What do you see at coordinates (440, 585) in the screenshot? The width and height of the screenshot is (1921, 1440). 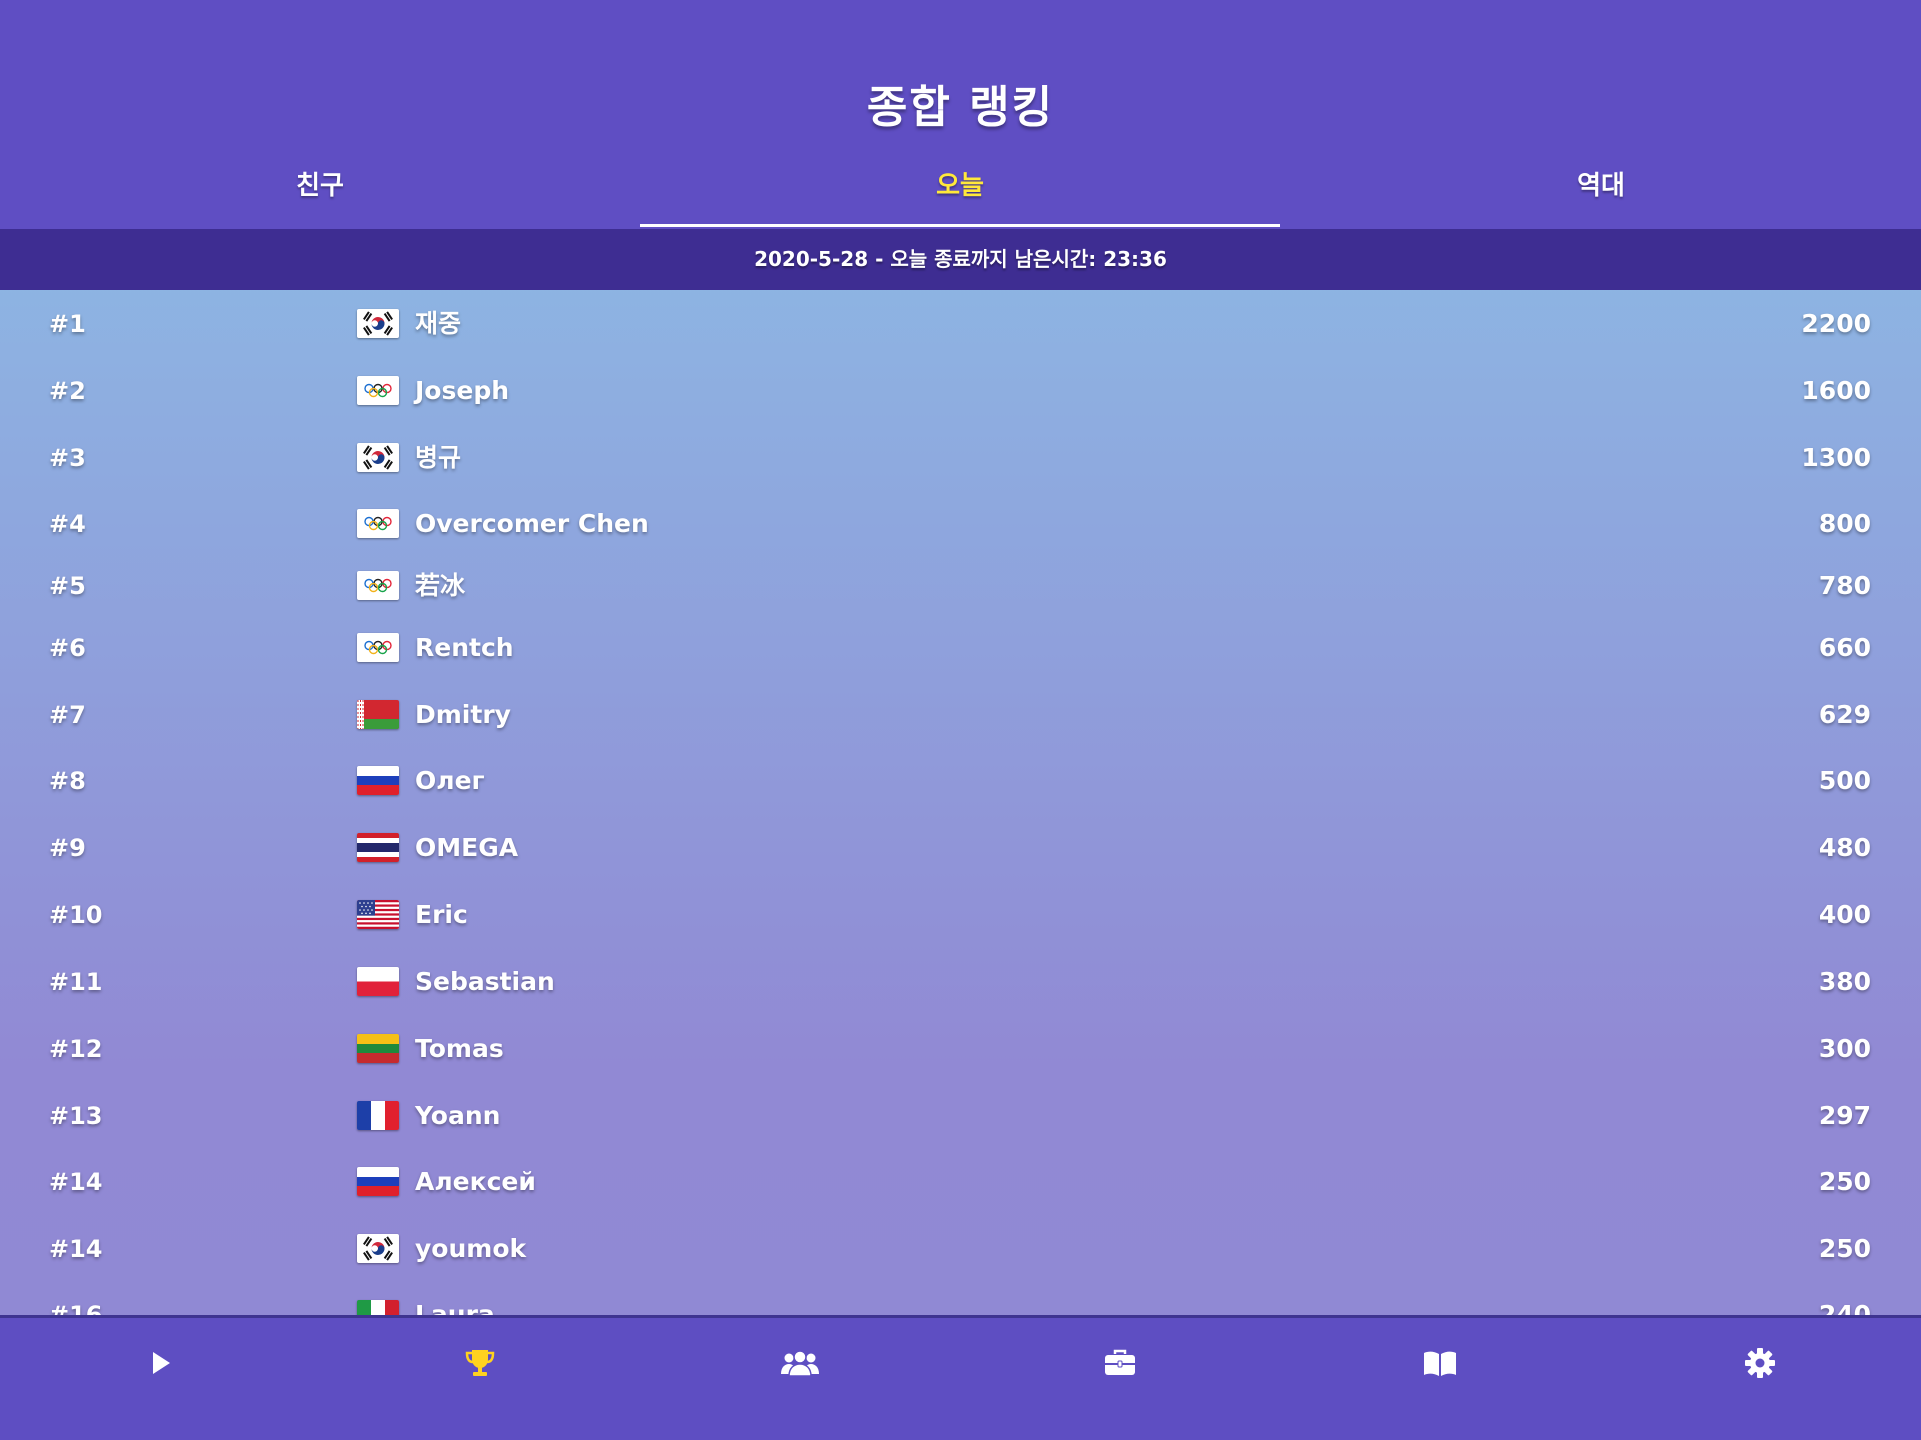 I see `player-name: 若冰` at bounding box center [440, 585].